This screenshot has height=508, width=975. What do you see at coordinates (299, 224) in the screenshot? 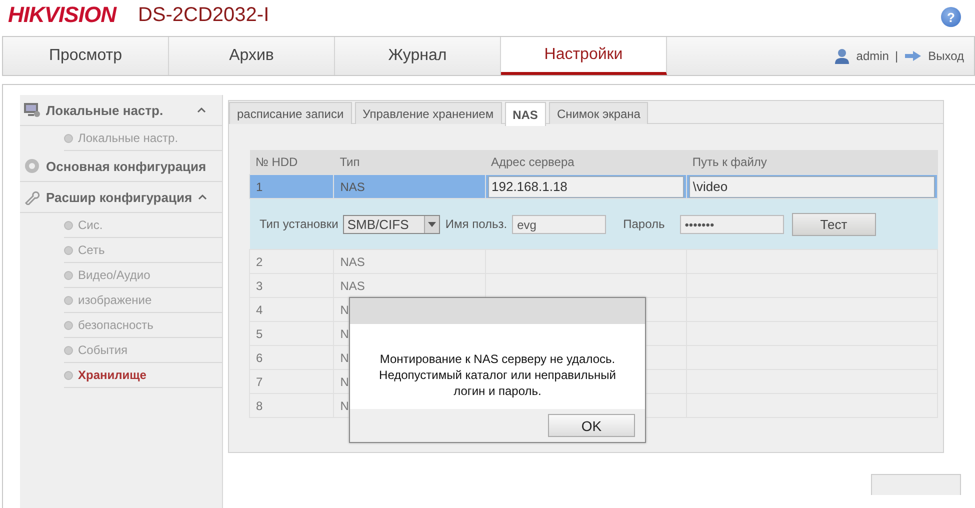
I see `field-label: Тип установки` at bounding box center [299, 224].